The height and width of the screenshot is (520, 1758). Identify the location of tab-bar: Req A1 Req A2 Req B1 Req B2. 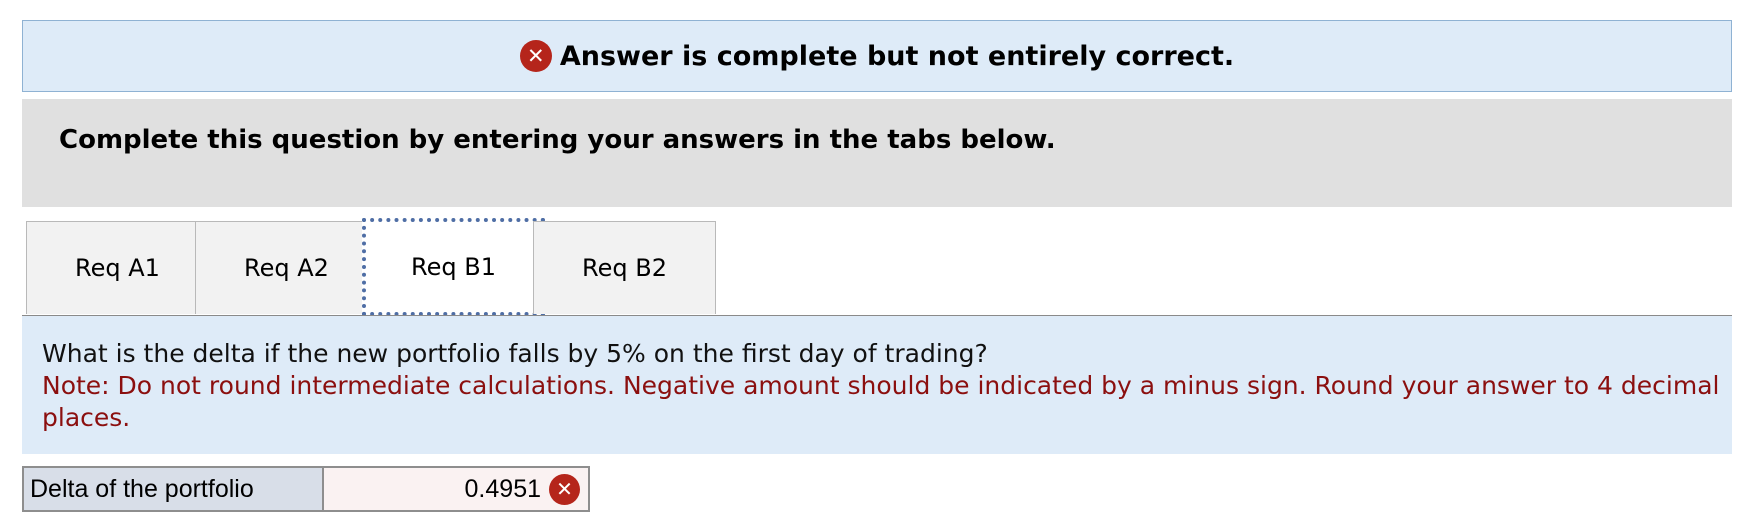
(406, 267).